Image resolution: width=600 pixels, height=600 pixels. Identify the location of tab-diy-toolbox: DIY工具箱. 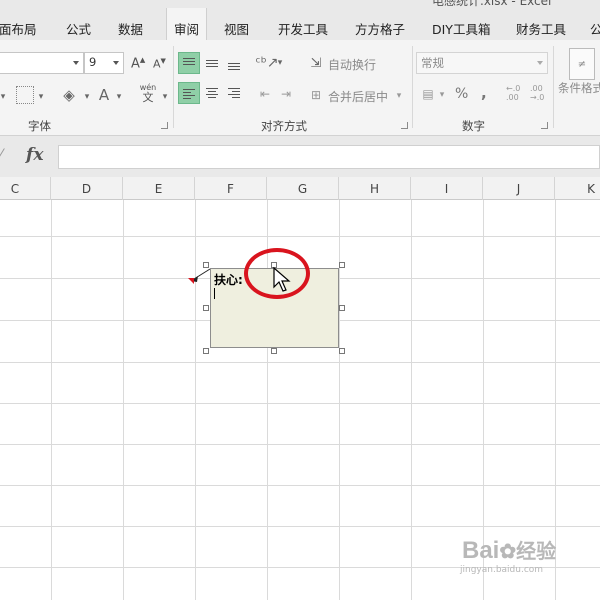
(461, 28).